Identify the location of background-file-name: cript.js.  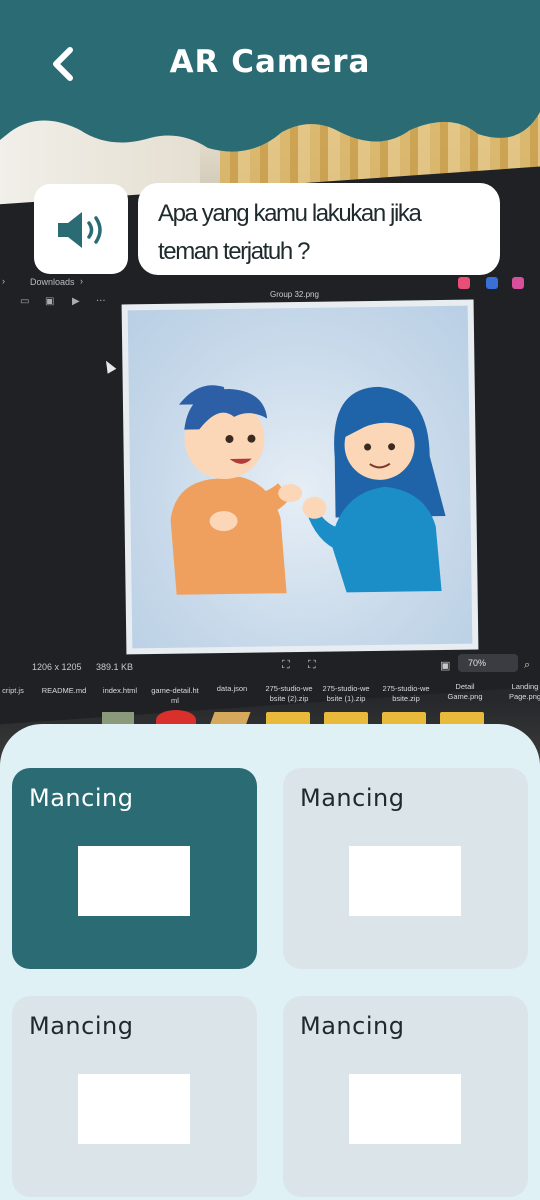
(13, 690).